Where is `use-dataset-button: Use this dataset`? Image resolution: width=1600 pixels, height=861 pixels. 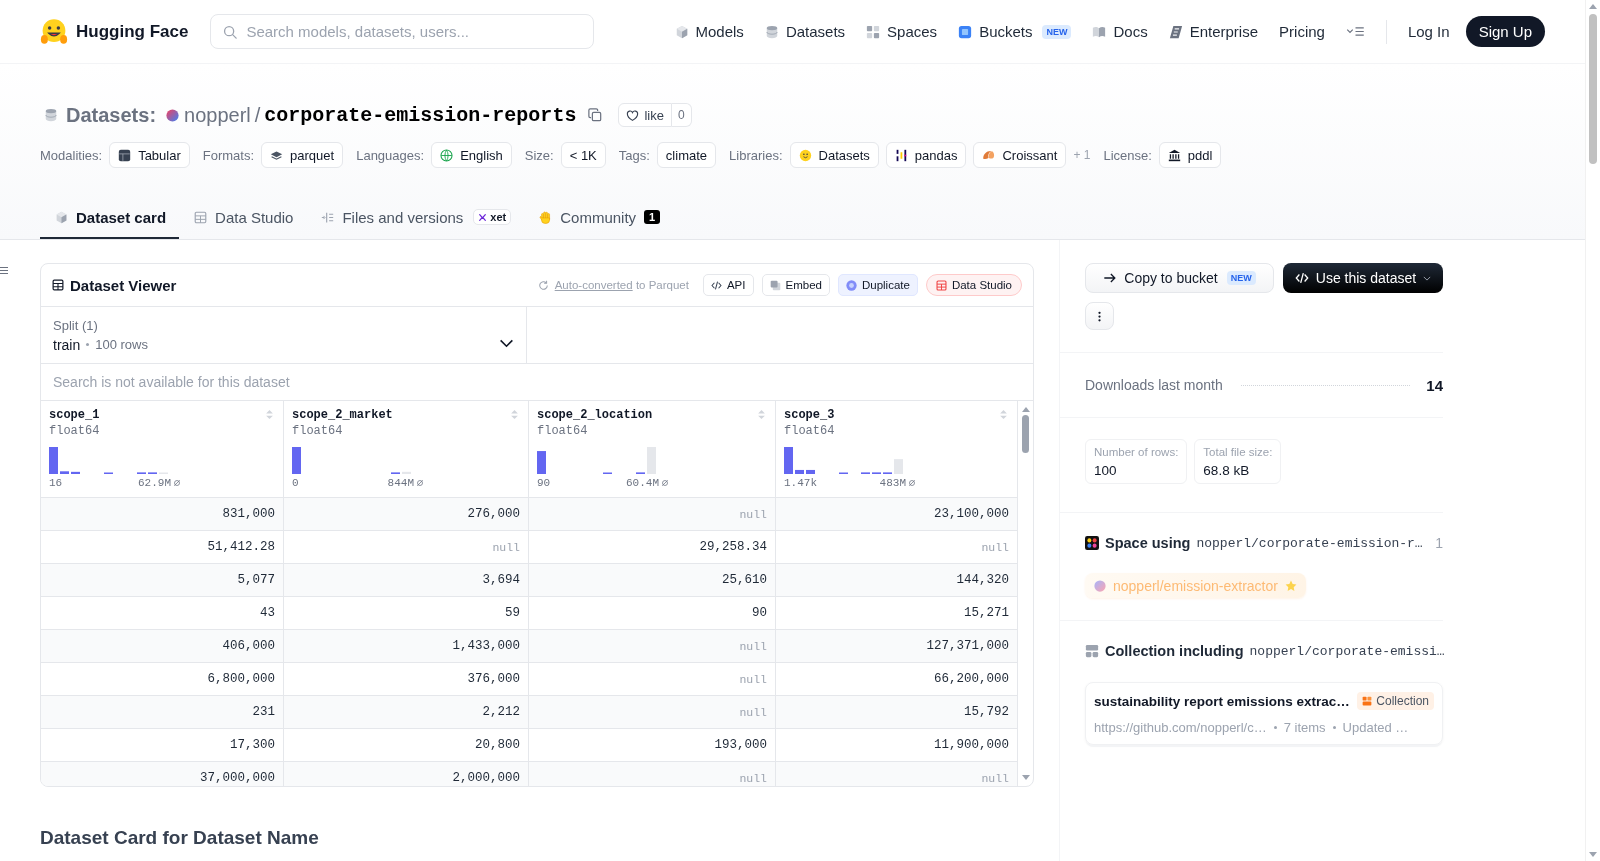 use-dataset-button: Use this dataset is located at coordinates (1363, 278).